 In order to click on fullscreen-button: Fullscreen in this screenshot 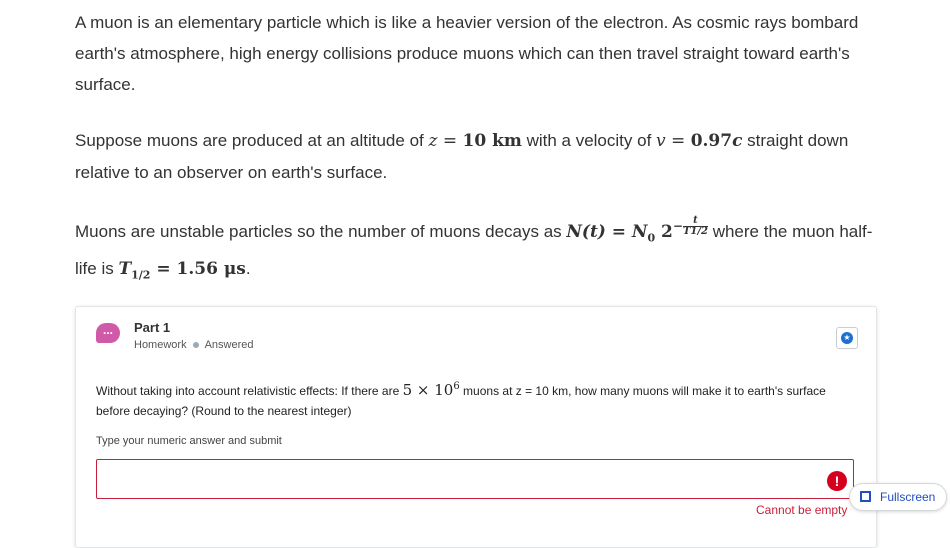, I will do `click(898, 497)`.